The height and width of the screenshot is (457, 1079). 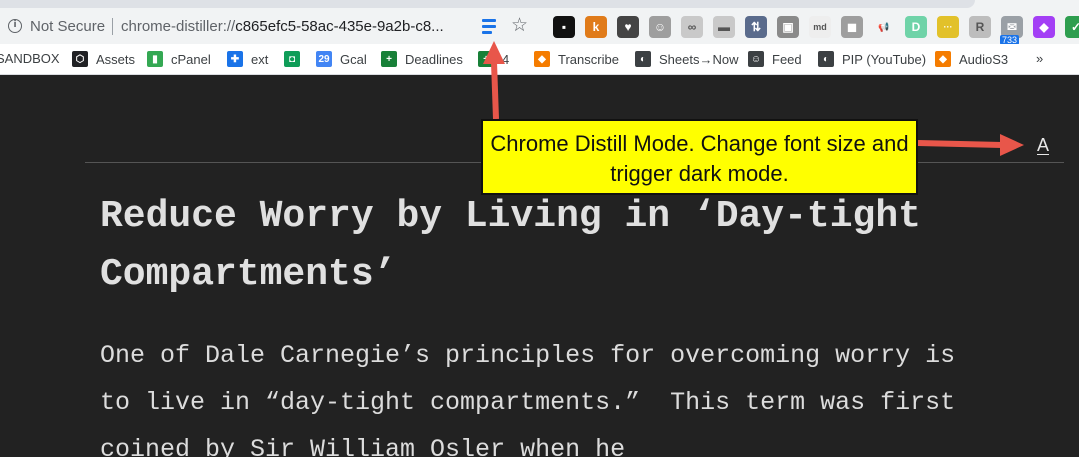 I want to click on shield-extension-icon: ♥, so click(x=628, y=27).